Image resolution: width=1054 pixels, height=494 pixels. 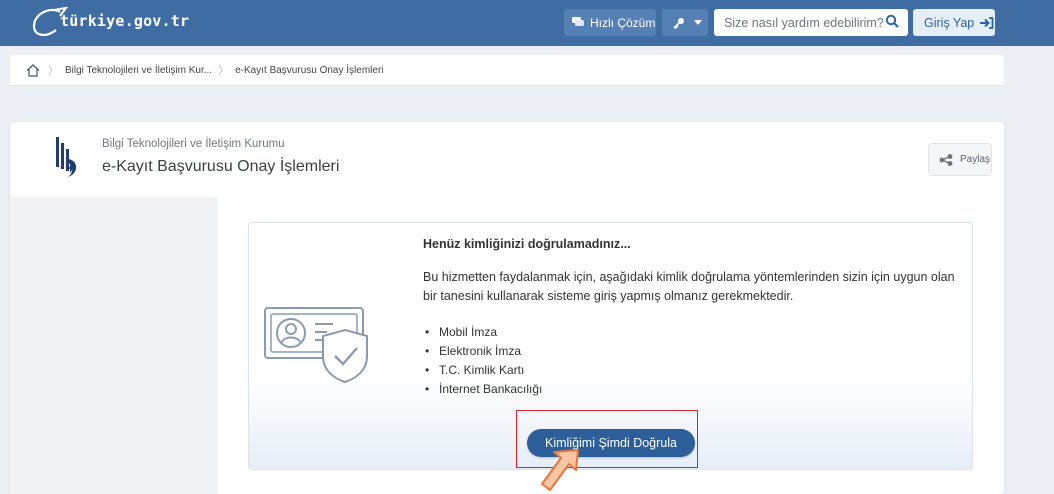 What do you see at coordinates (33, 70) in the screenshot?
I see `home-icon` at bounding box center [33, 70].